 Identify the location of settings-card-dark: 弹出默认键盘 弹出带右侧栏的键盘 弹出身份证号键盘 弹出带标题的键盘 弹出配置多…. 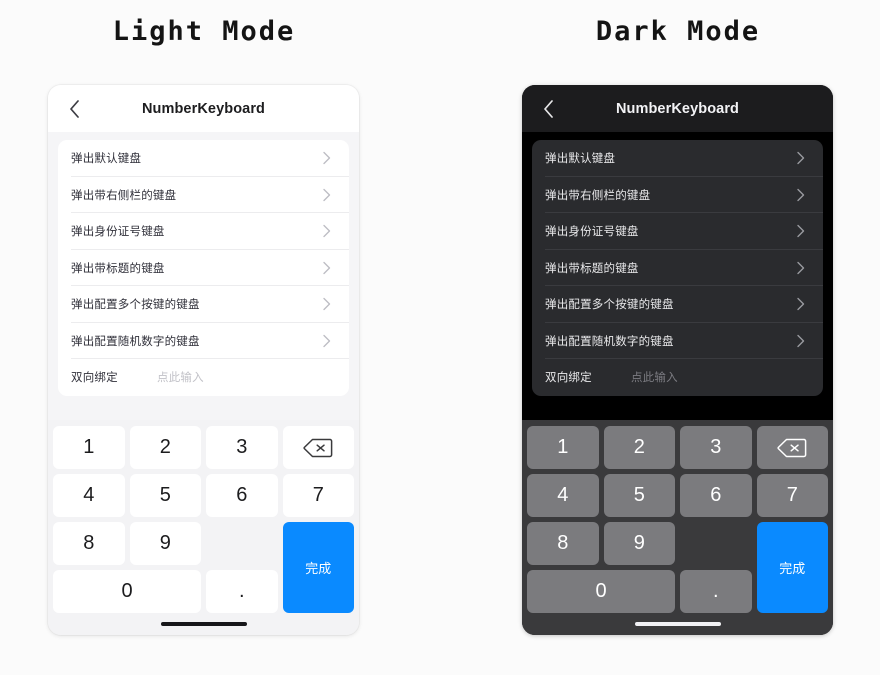
(677, 268).